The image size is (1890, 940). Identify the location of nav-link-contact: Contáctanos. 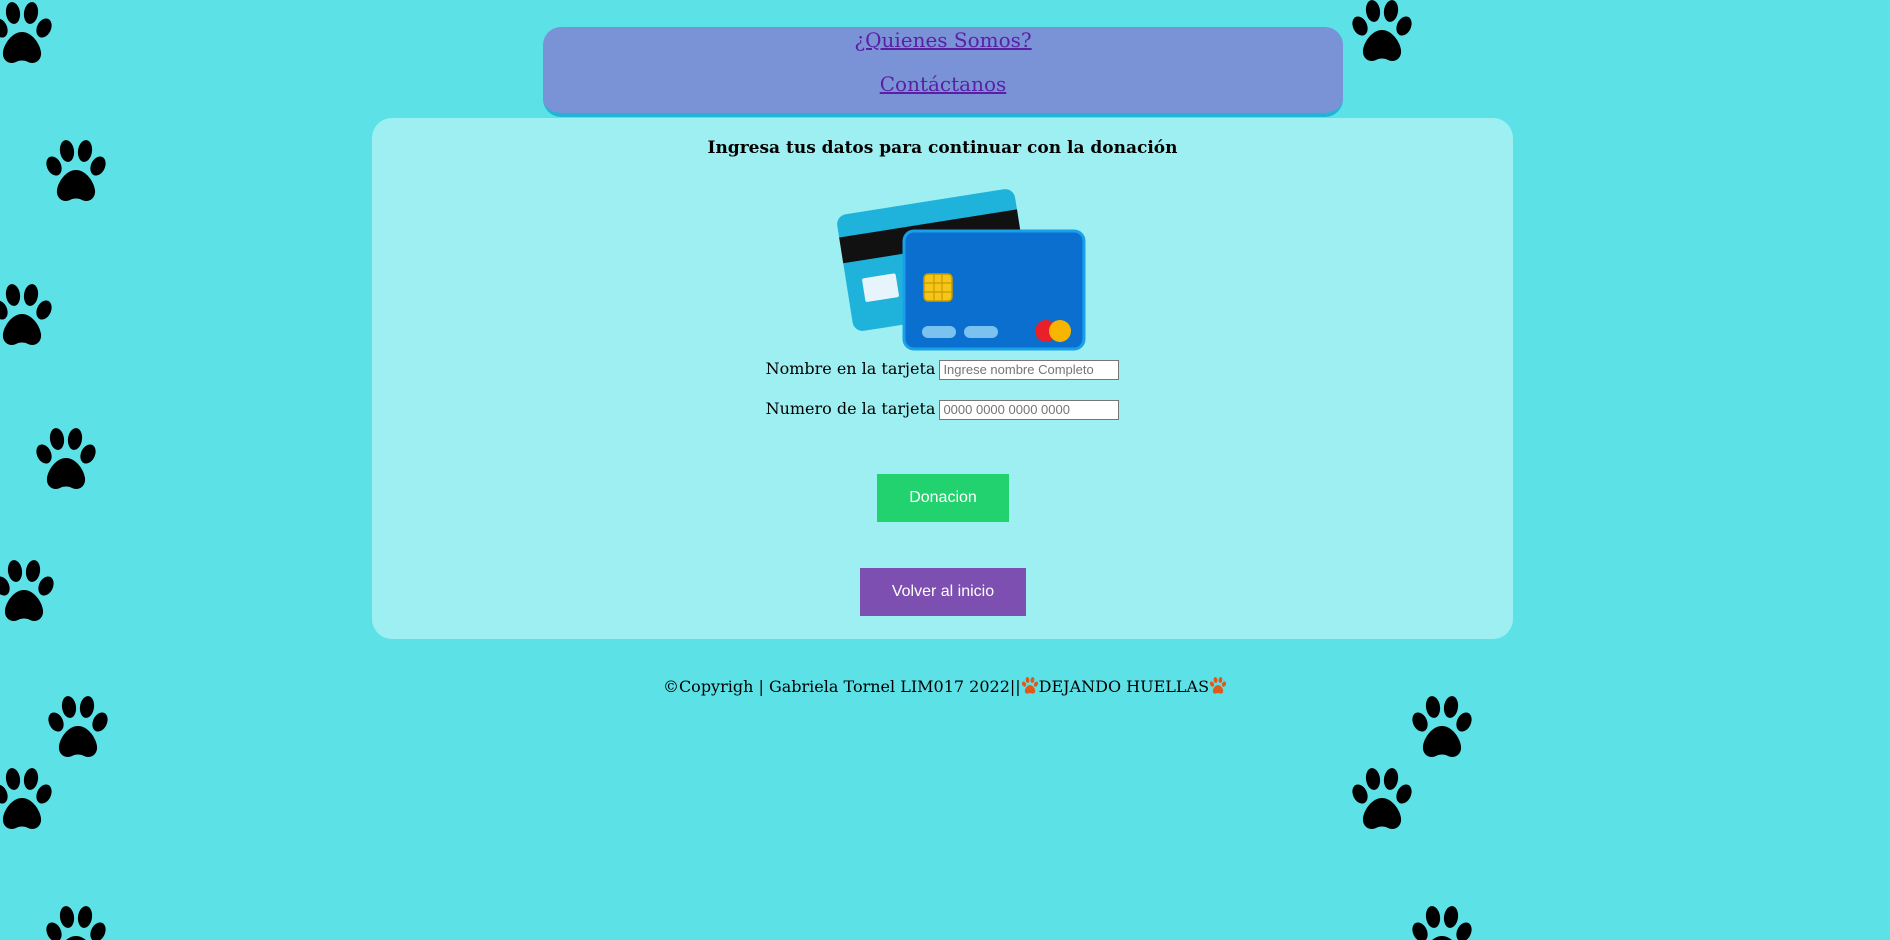
(943, 84).